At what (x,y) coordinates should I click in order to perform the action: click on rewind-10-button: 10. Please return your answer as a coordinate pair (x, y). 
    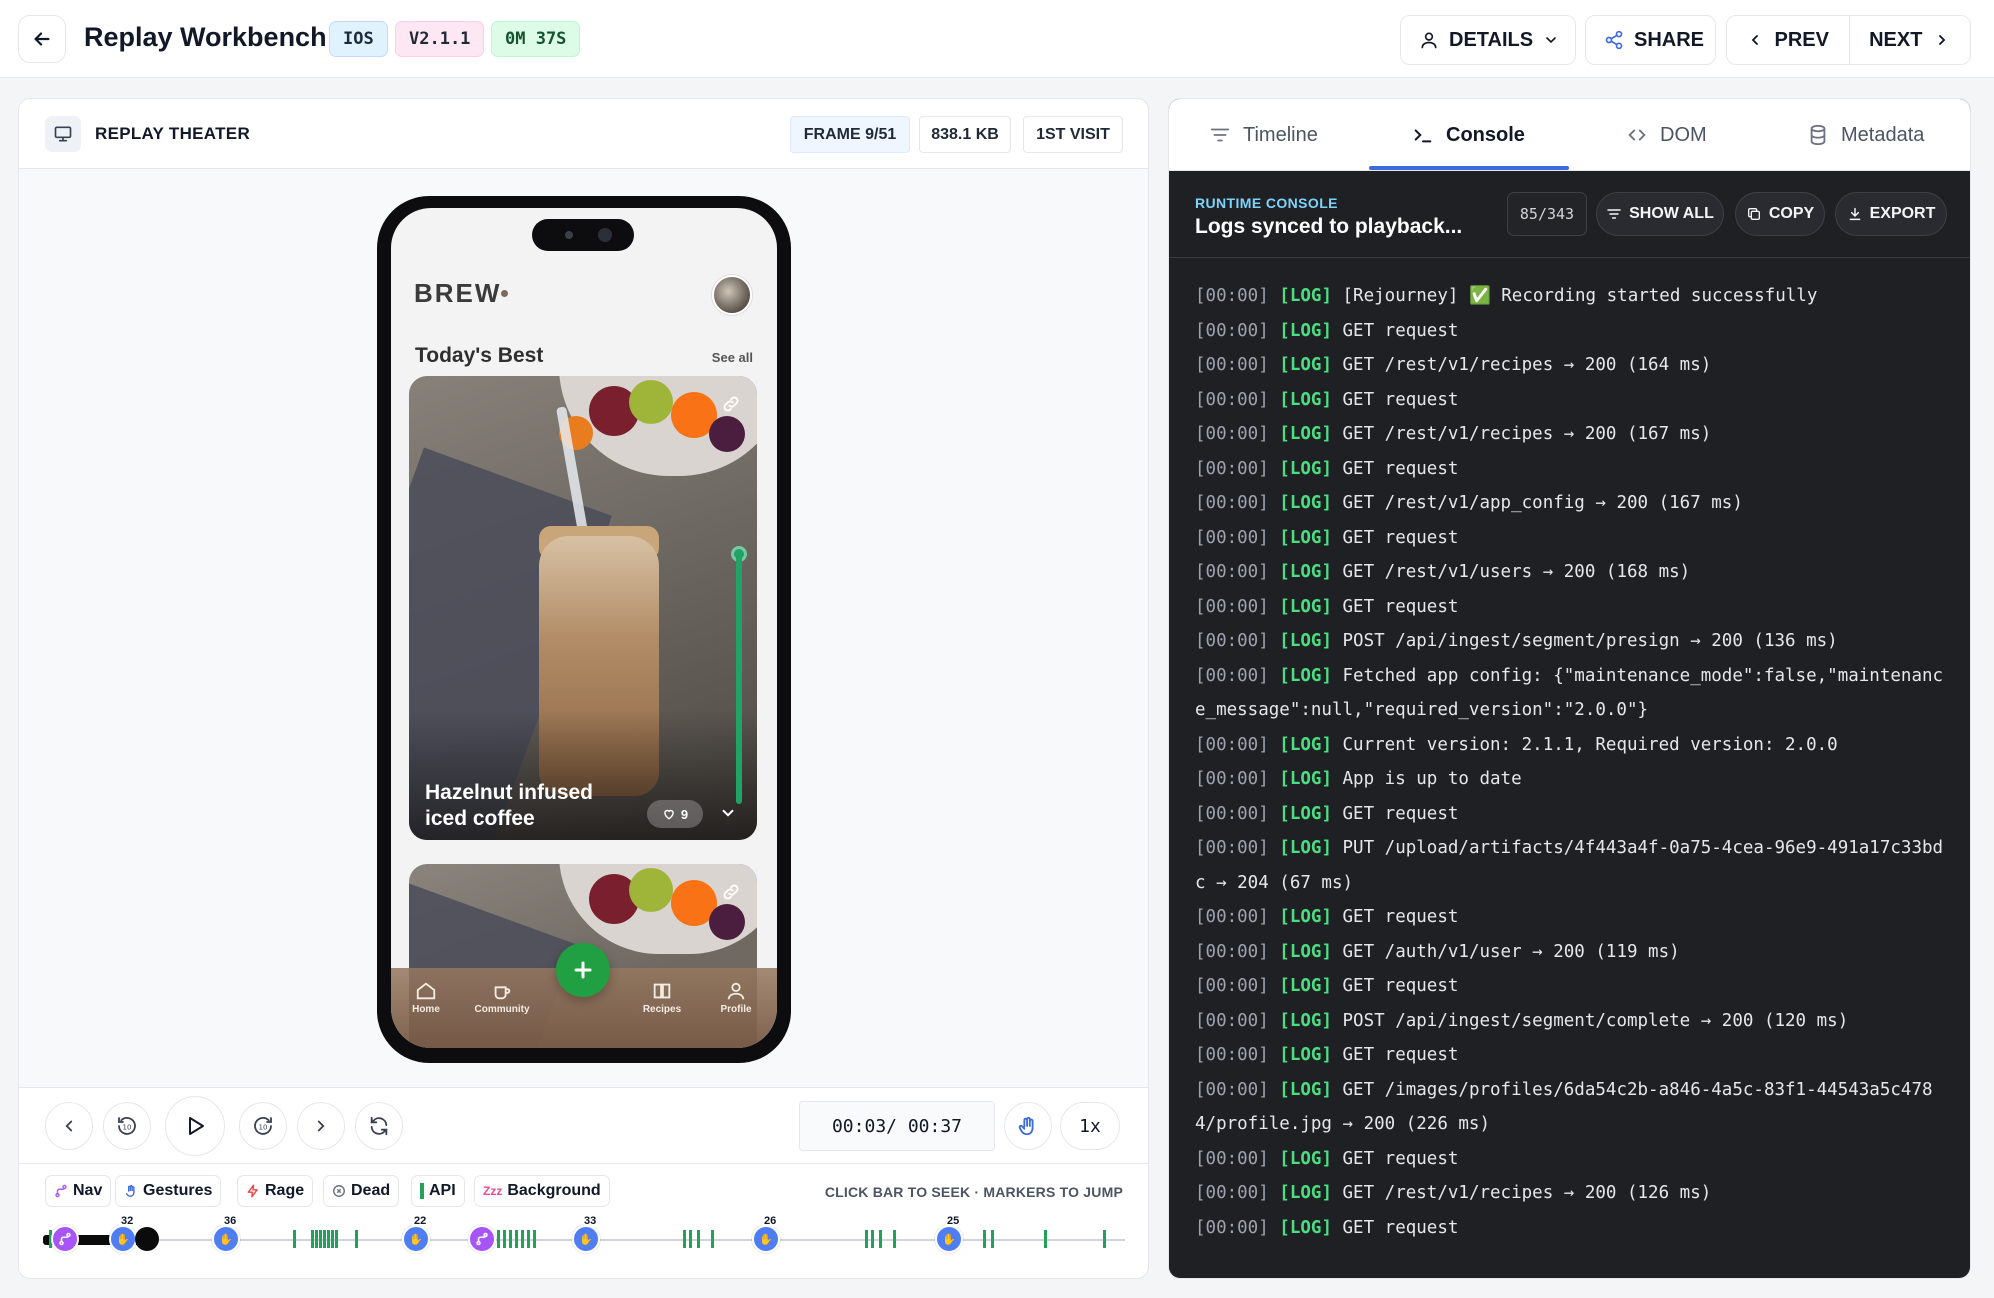
    Looking at the image, I should click on (127, 1126).